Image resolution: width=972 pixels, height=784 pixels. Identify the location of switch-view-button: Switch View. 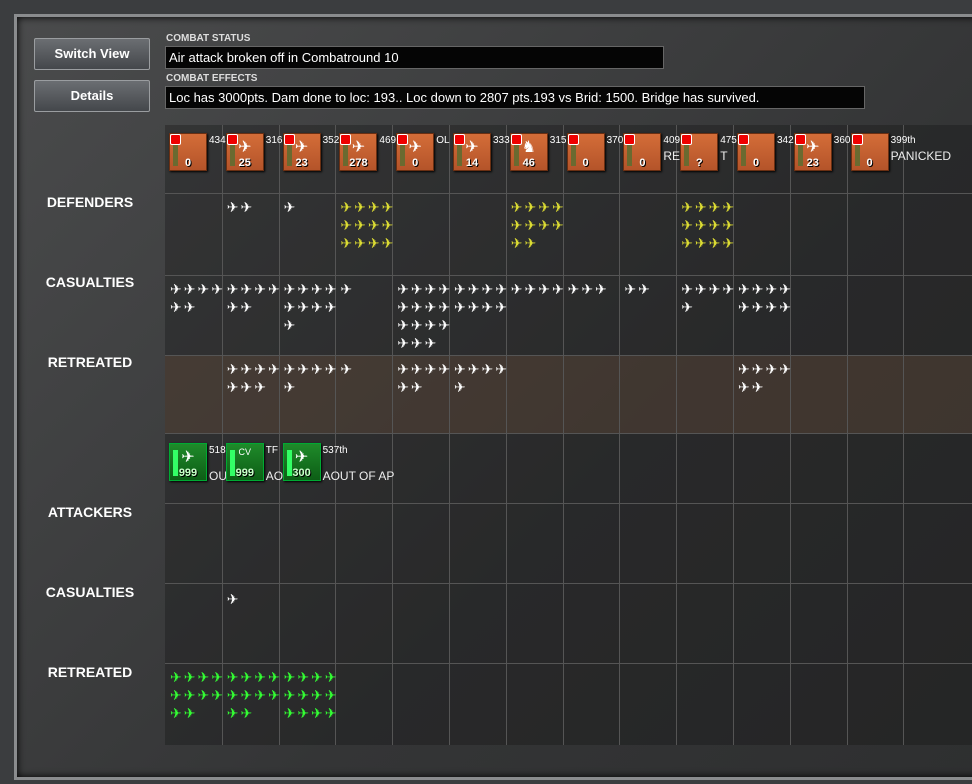
(92, 54).